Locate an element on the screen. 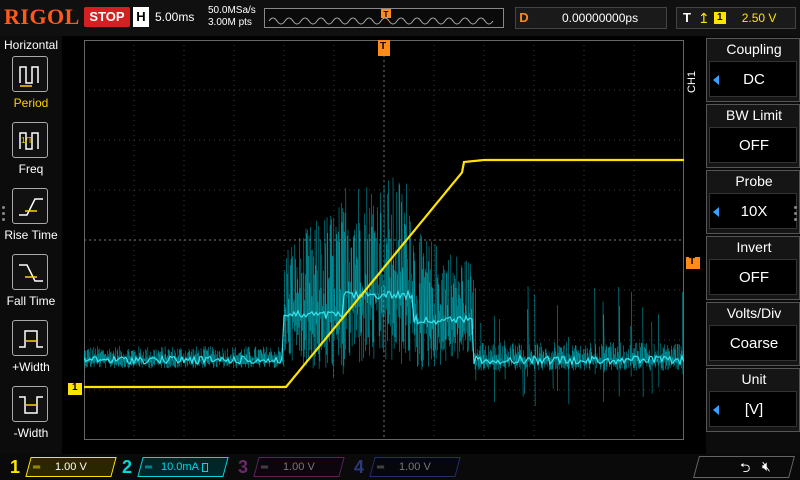  measure-freq-label: Freq is located at coordinates (31, 169).